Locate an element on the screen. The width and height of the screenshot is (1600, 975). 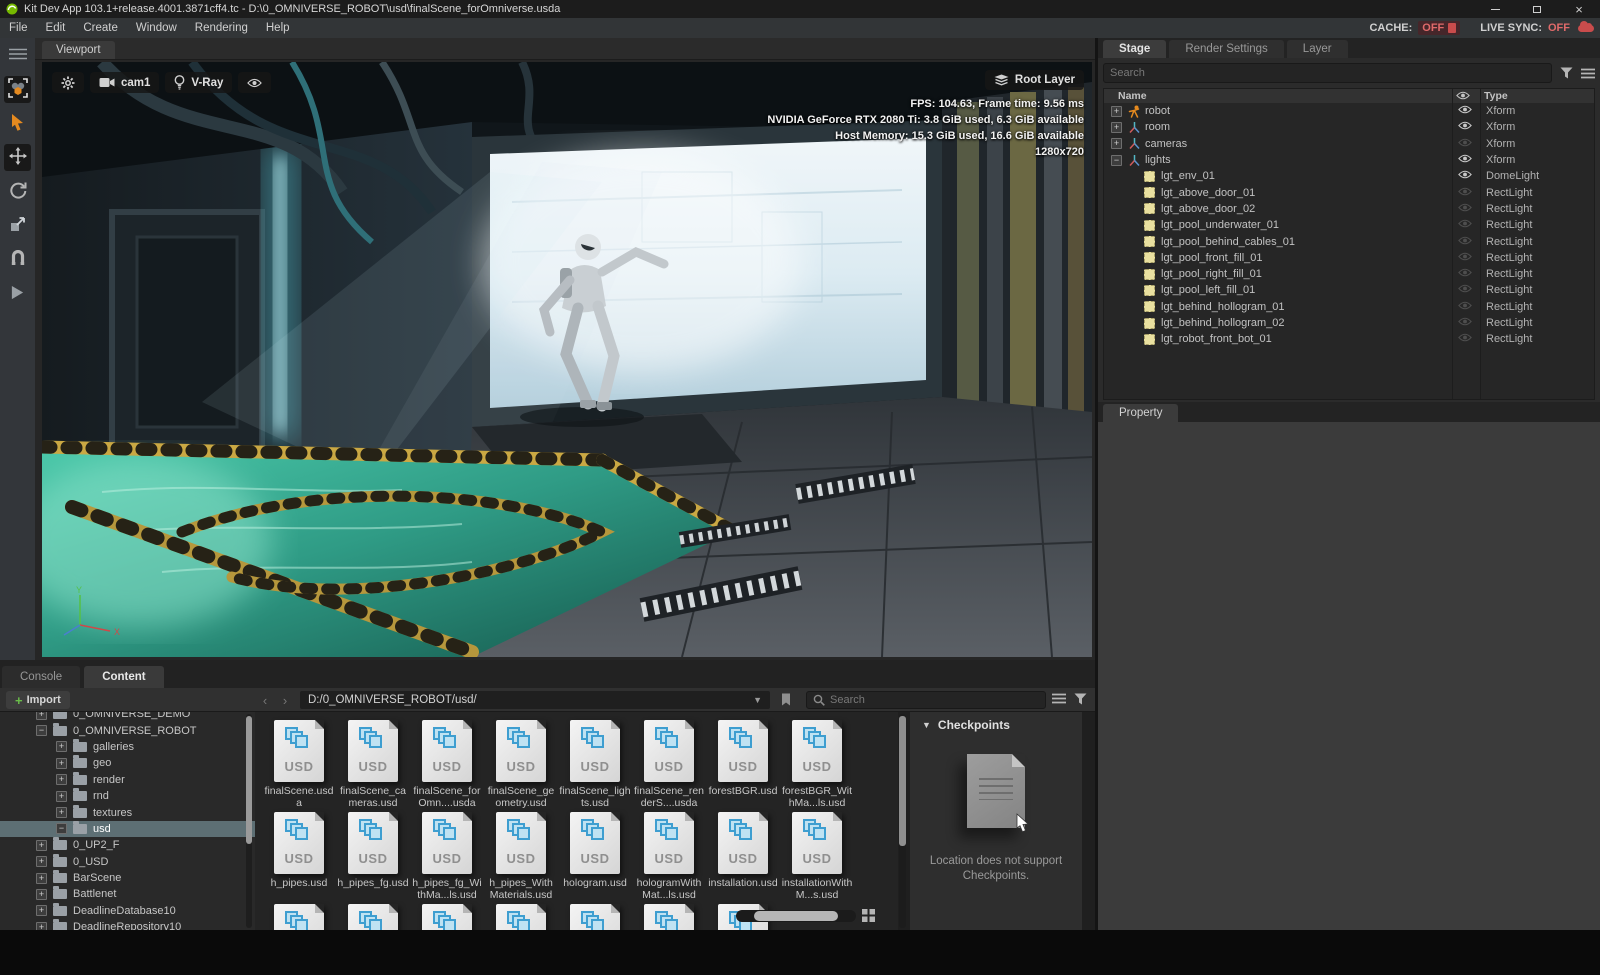
root-layer-button: Root Layer is located at coordinates (1034, 80).